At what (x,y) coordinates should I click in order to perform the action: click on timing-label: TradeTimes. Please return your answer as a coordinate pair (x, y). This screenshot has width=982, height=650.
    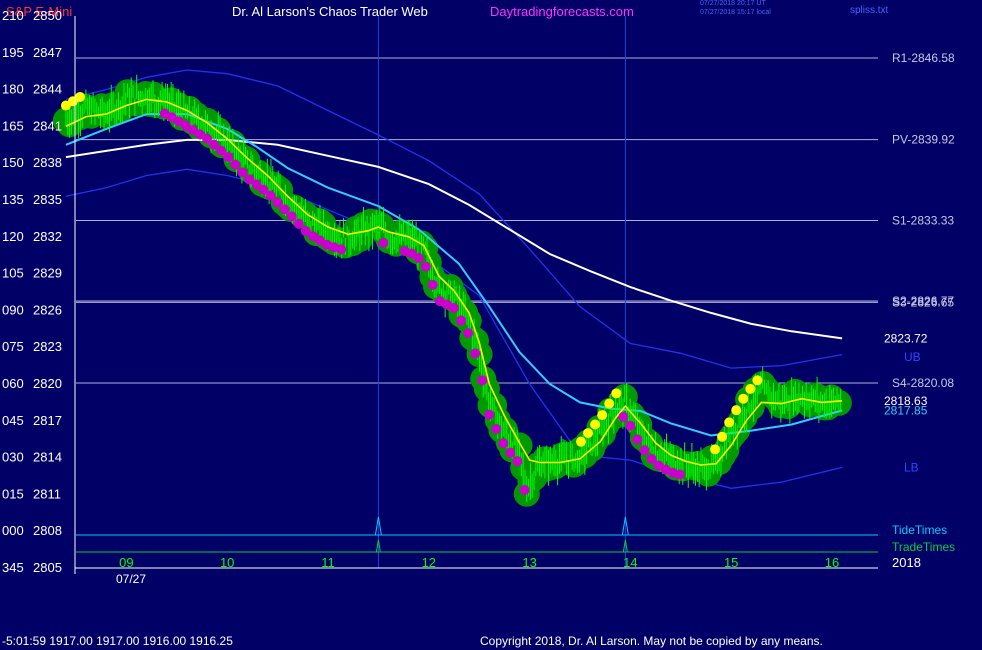
    Looking at the image, I should click on (923, 547).